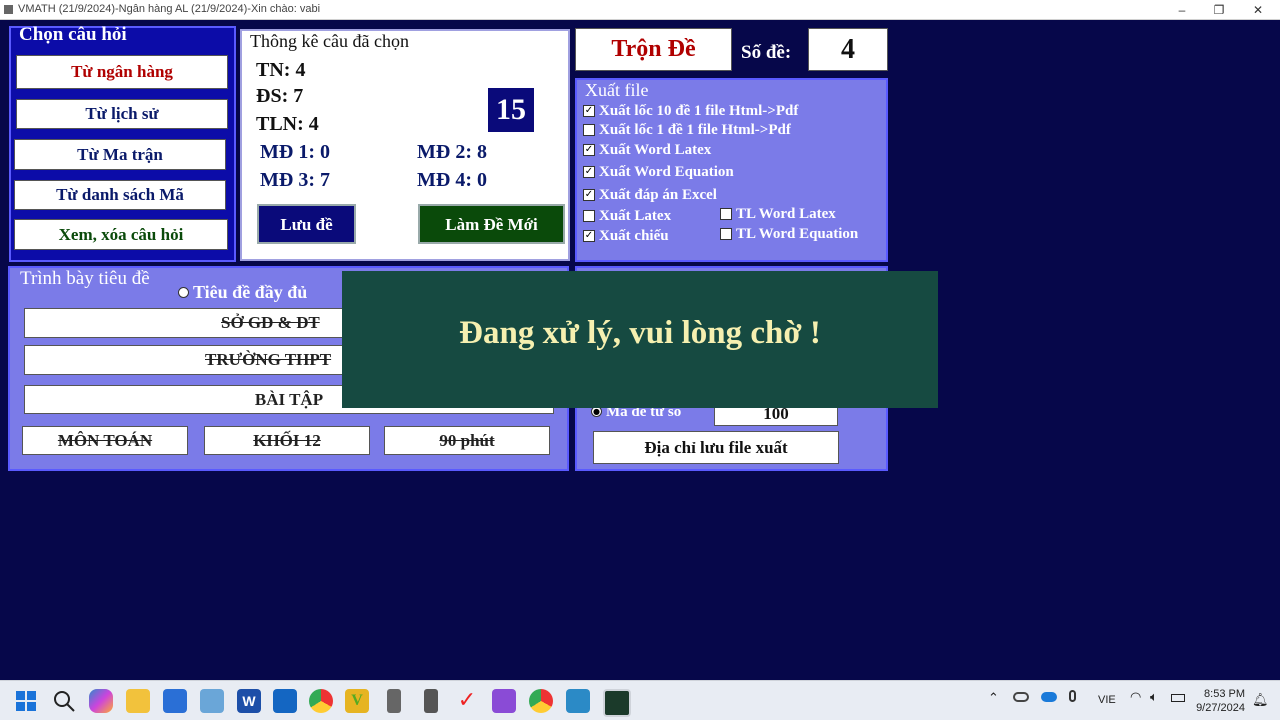  What do you see at coordinates (1021, 697) in the screenshot?
I see `cloud-icon` at bounding box center [1021, 697].